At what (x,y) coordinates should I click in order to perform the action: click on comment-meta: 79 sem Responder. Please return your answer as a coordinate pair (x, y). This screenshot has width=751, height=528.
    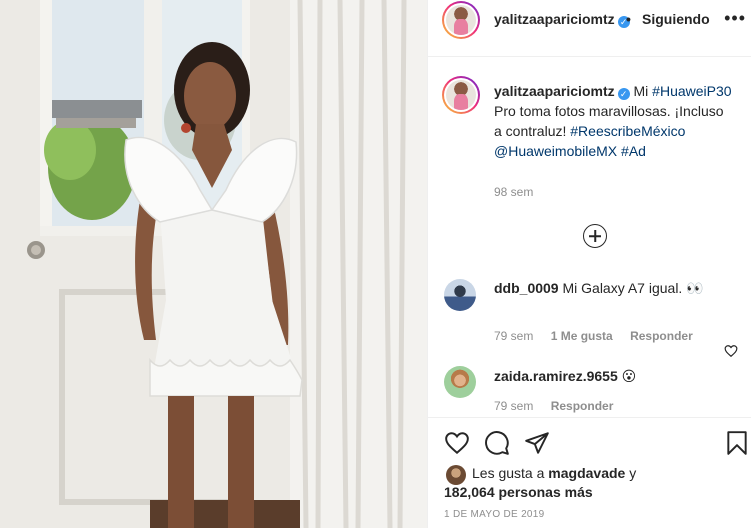
    Looking at the image, I should click on (560, 406).